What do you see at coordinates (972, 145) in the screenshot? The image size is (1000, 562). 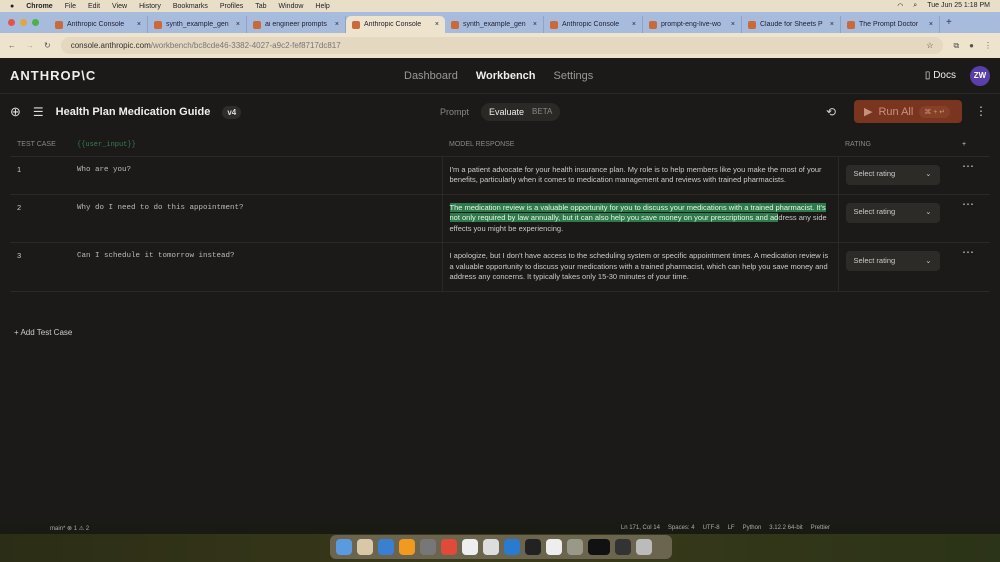 I see `add-column-button: +` at bounding box center [972, 145].